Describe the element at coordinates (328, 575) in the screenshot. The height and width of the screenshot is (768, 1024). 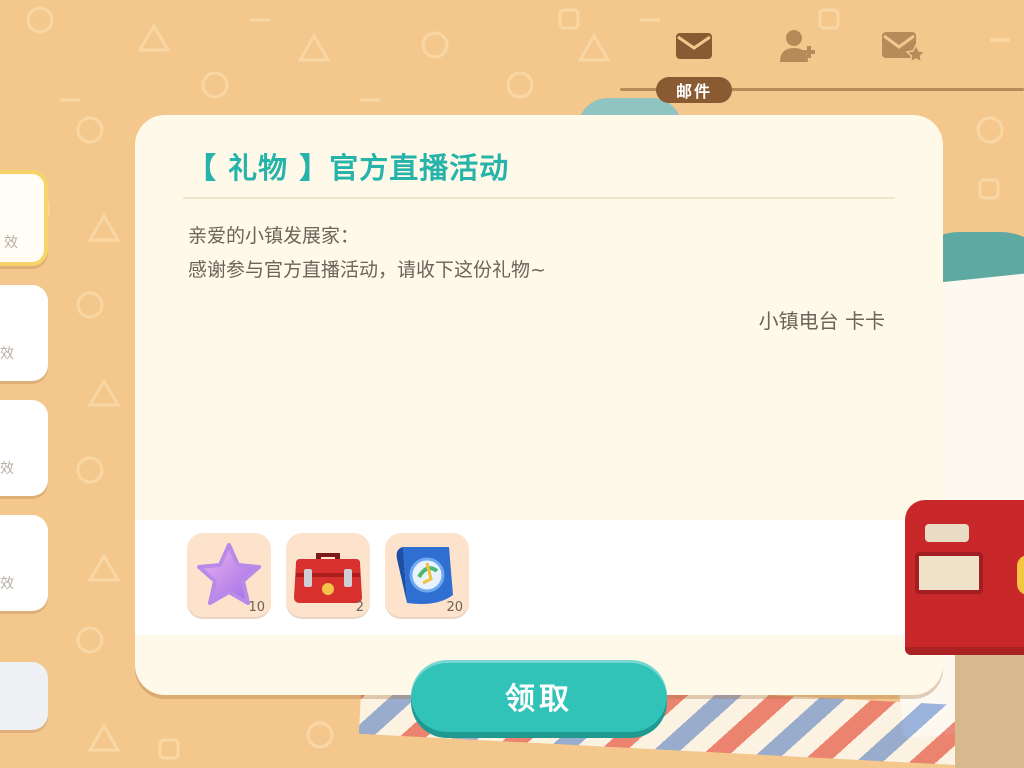
I see `reward-item: 2` at that location.